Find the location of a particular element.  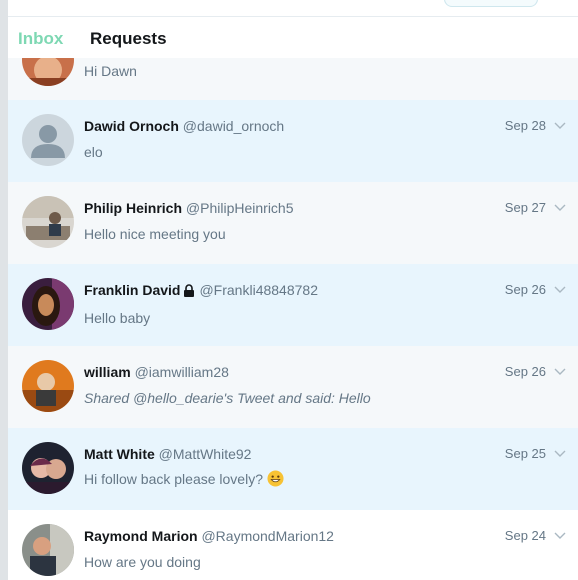

sender-line: Raymond Marion @RaymondMarion12 is located at coordinates (209, 536).